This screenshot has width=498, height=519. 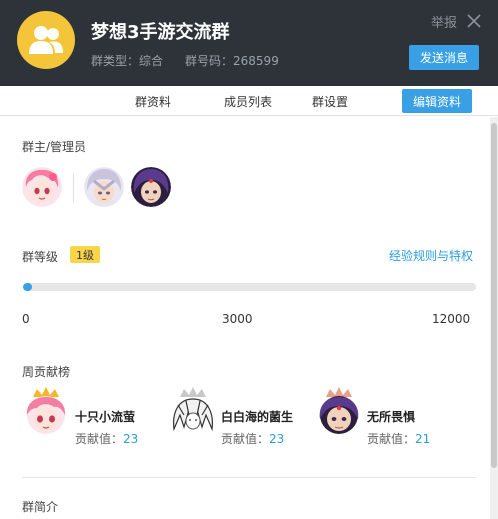 I want to click on owner-admin-separator, so click(x=73, y=188).